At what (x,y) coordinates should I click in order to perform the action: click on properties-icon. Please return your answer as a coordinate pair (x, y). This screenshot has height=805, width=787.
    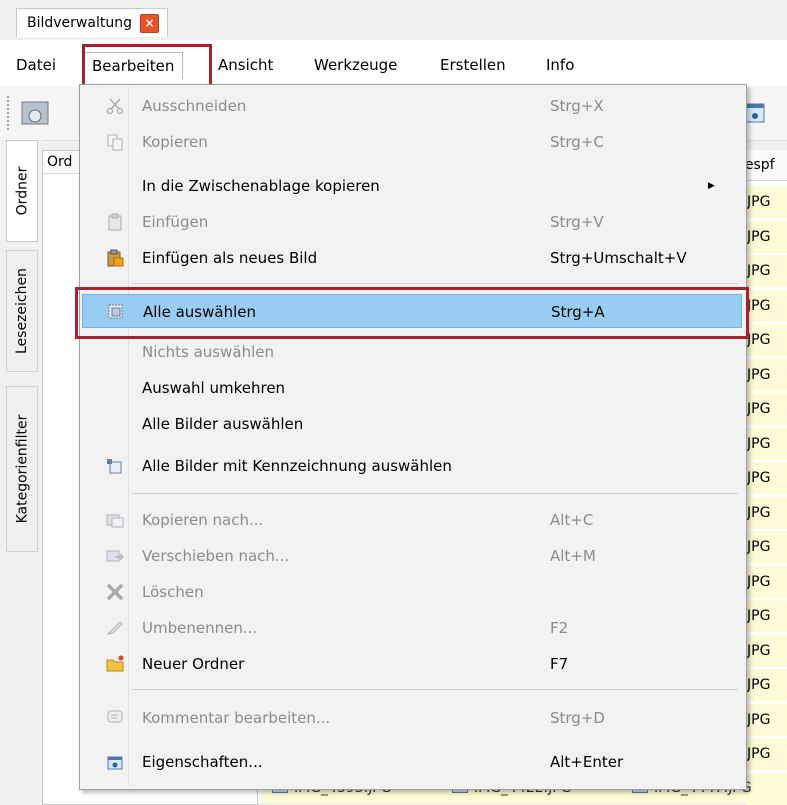
    Looking at the image, I should click on (115, 763).